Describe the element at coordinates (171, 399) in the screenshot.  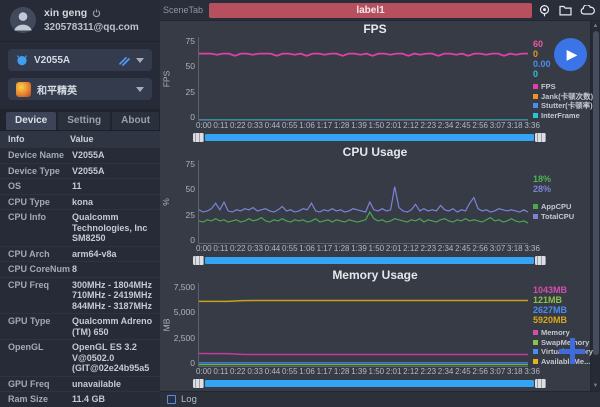
I see `log-checkbox` at that location.